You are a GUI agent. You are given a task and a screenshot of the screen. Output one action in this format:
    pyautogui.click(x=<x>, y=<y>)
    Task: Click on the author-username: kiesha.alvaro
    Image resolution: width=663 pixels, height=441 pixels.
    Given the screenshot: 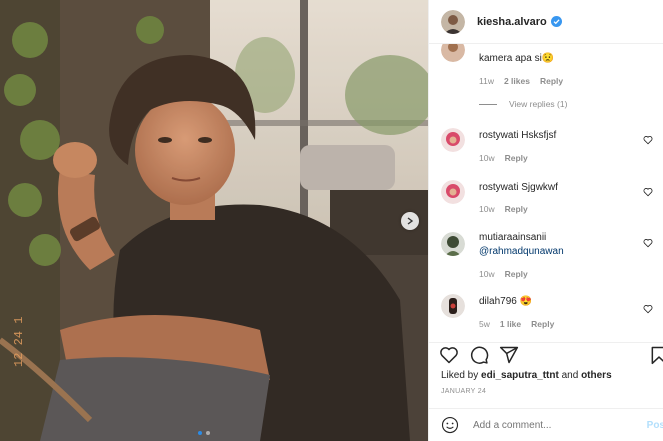 What is the action you would take?
    pyautogui.click(x=512, y=22)
    